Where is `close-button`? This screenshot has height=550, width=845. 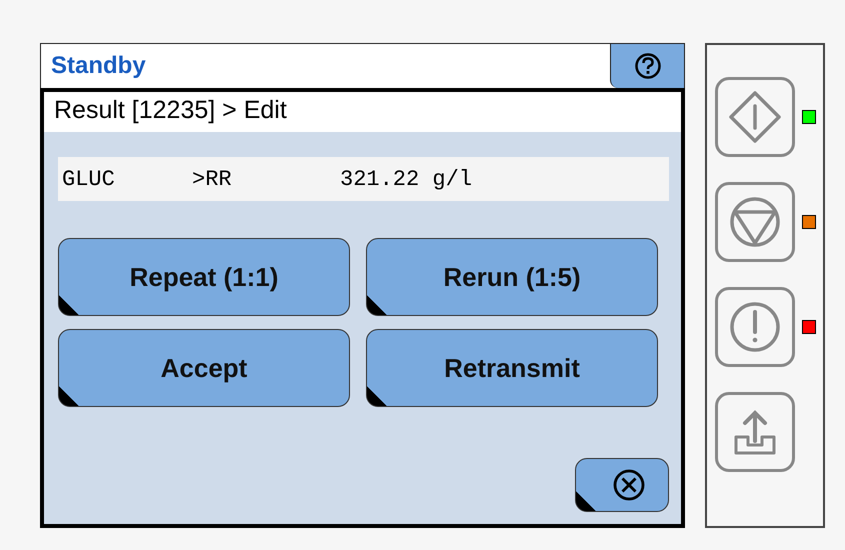 close-button is located at coordinates (622, 485).